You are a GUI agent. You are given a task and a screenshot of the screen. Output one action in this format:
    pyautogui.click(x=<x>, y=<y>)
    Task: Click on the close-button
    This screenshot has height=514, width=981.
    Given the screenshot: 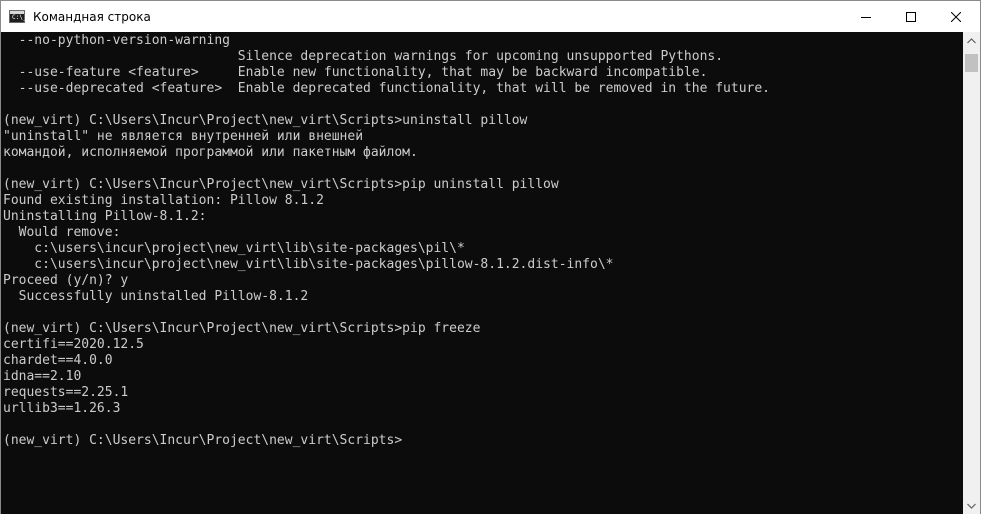 What is the action you would take?
    pyautogui.click(x=955, y=16)
    